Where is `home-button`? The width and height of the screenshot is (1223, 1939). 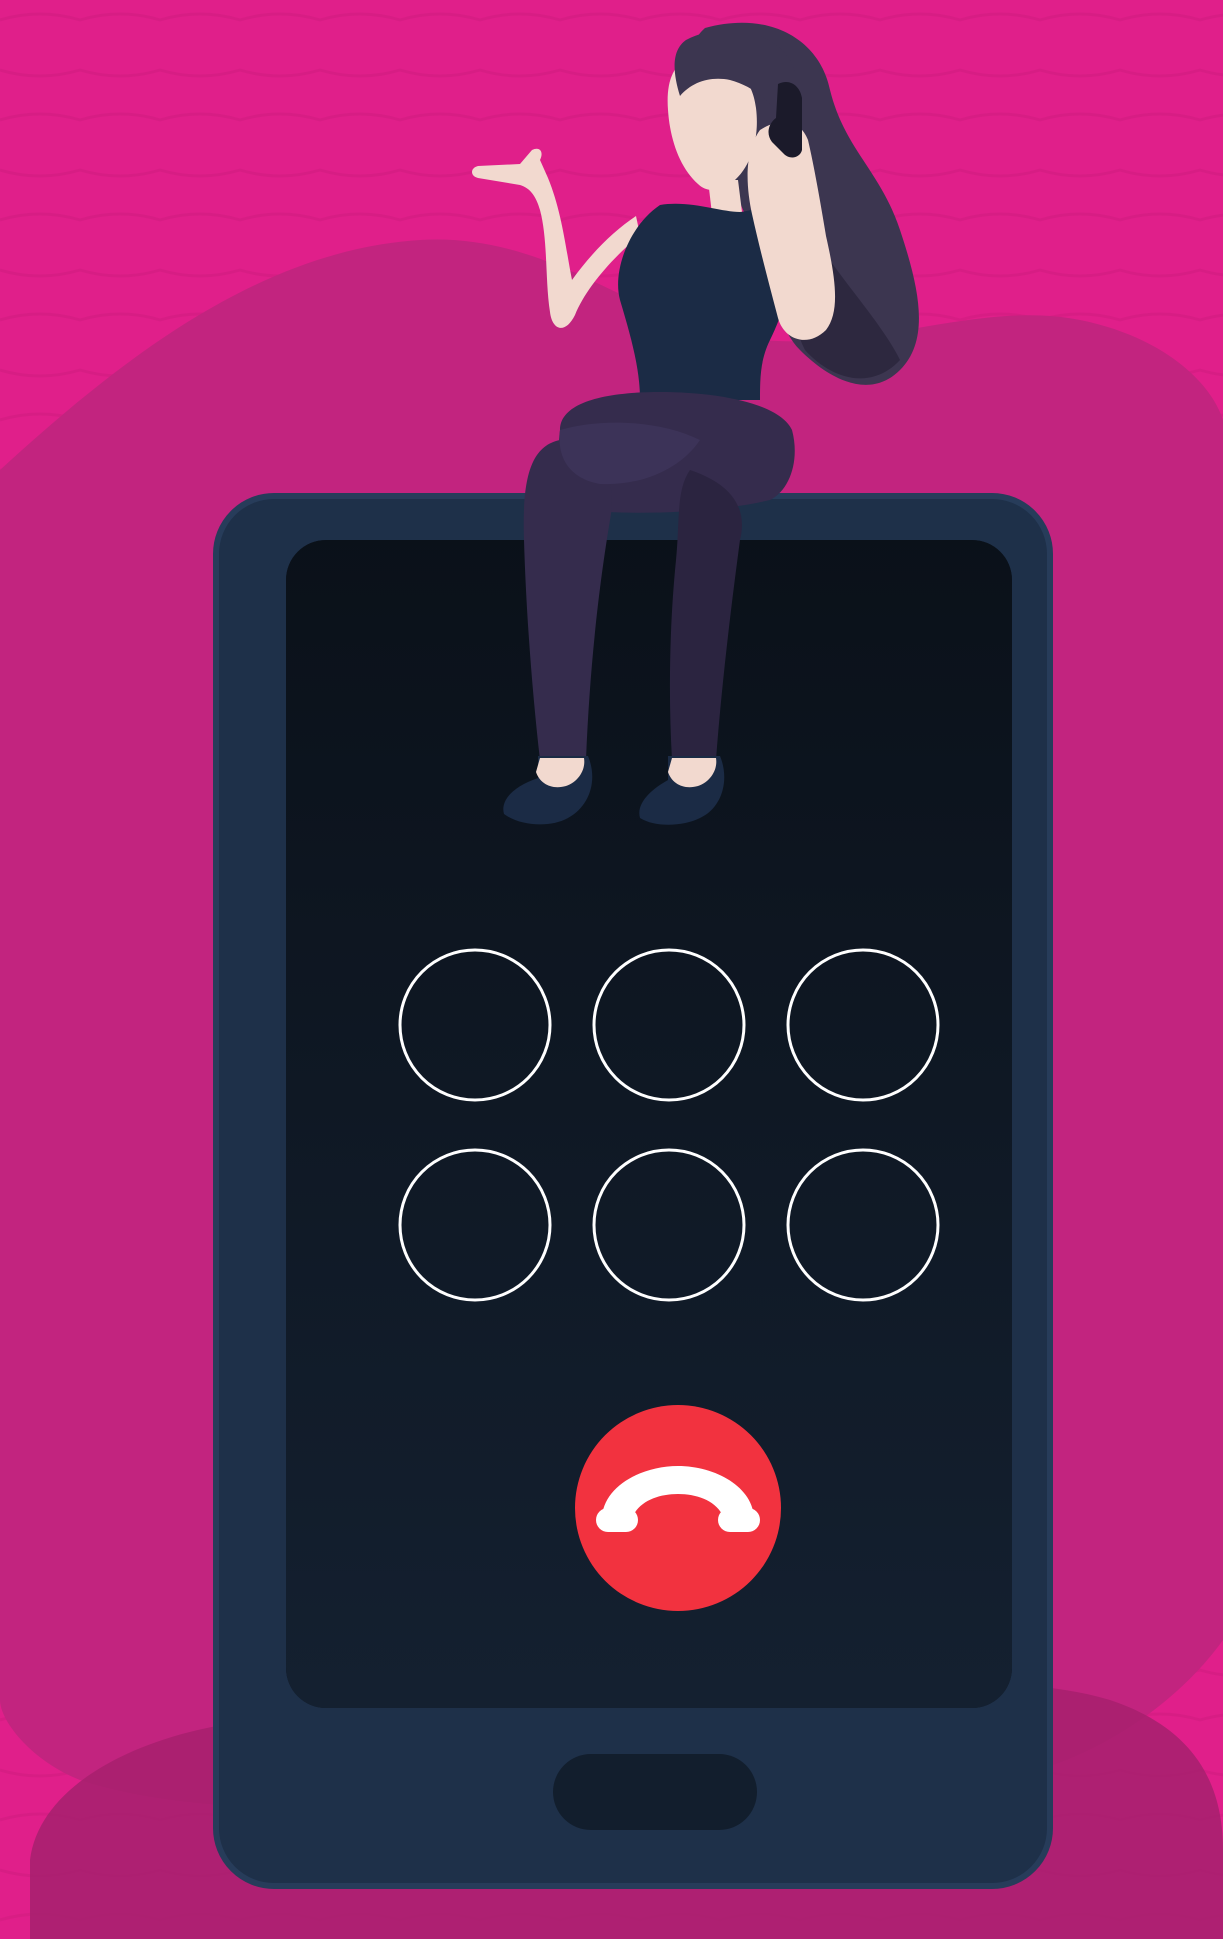
home-button is located at coordinates (655, 1792).